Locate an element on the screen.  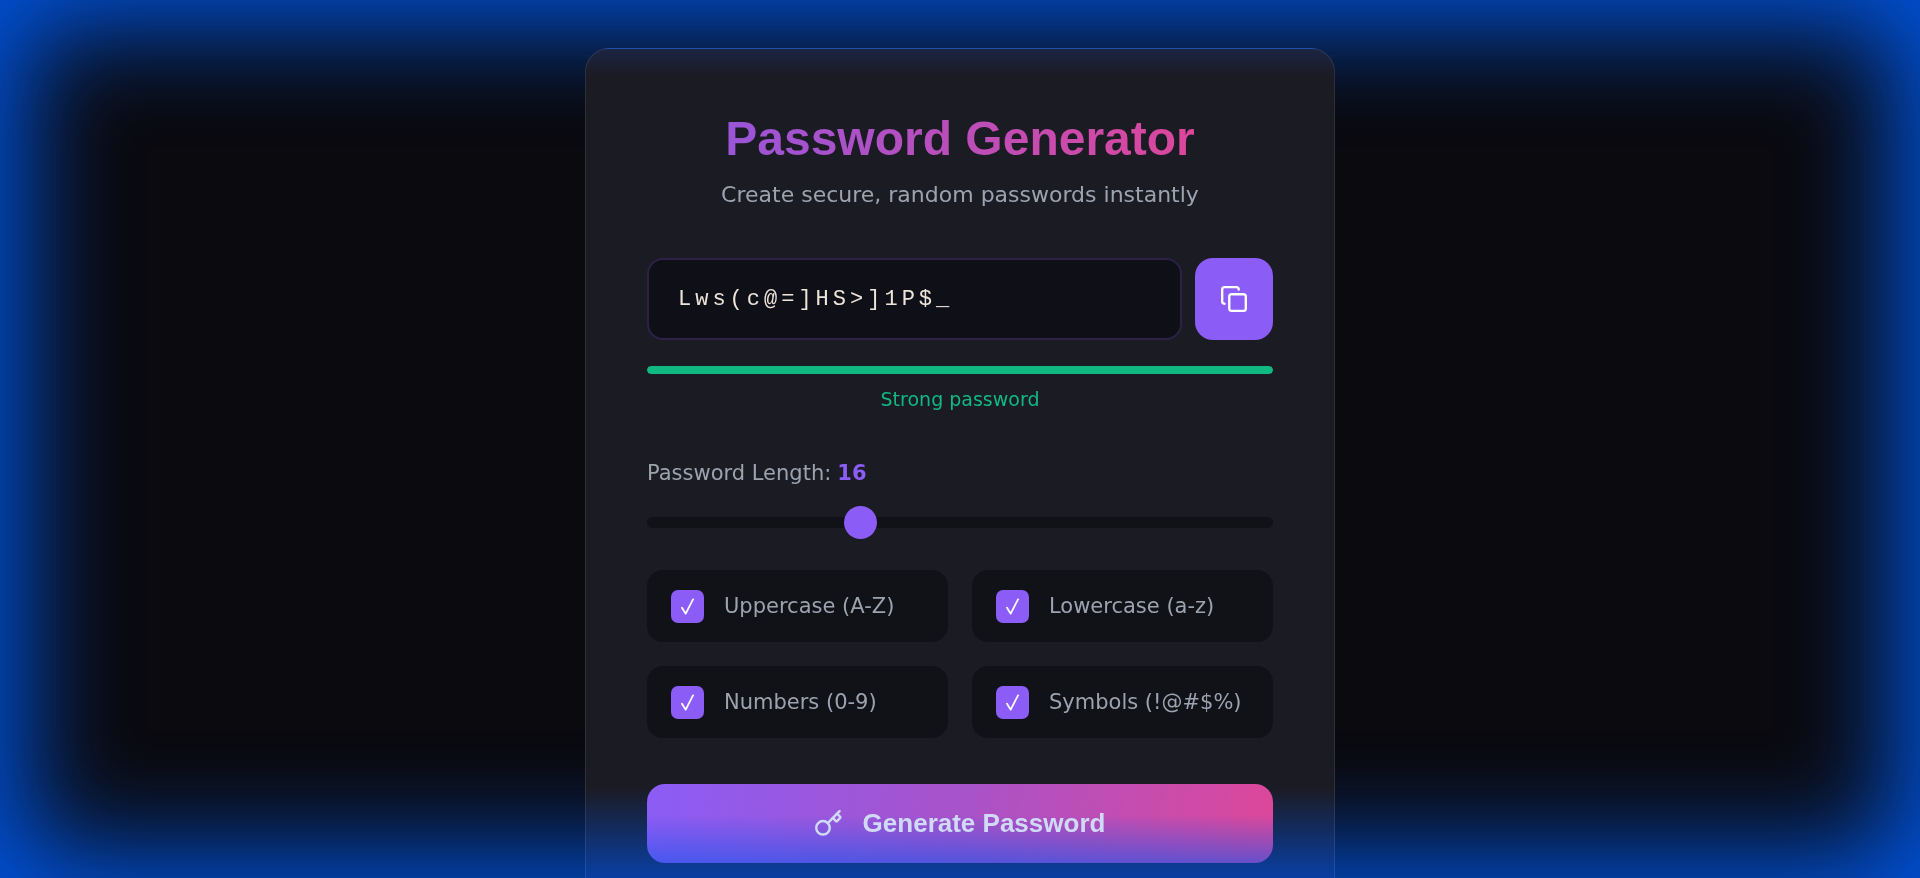
option-label: Lowercase (a-z) is located at coordinates (1132, 606).